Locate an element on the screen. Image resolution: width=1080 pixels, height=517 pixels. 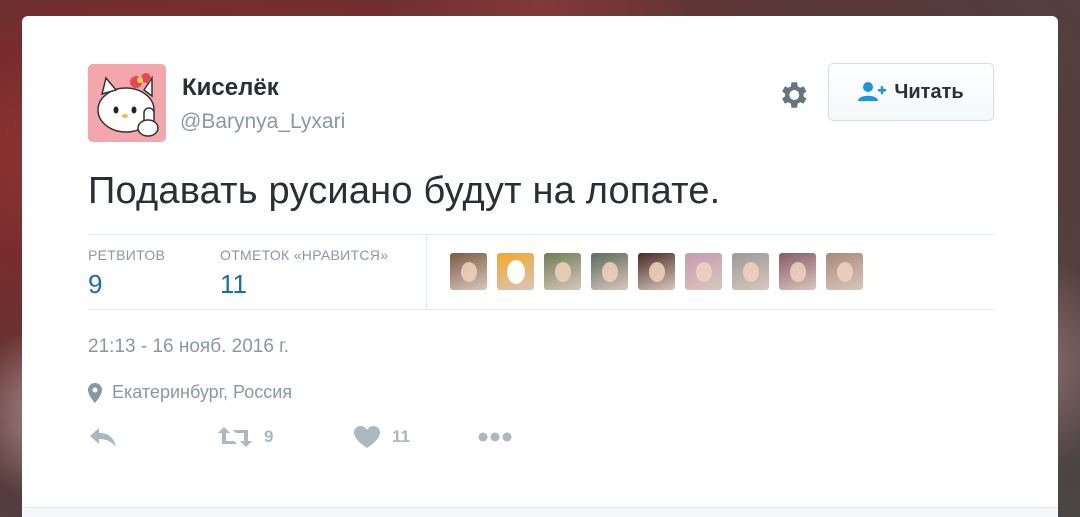
more-button is located at coordinates (495, 437).